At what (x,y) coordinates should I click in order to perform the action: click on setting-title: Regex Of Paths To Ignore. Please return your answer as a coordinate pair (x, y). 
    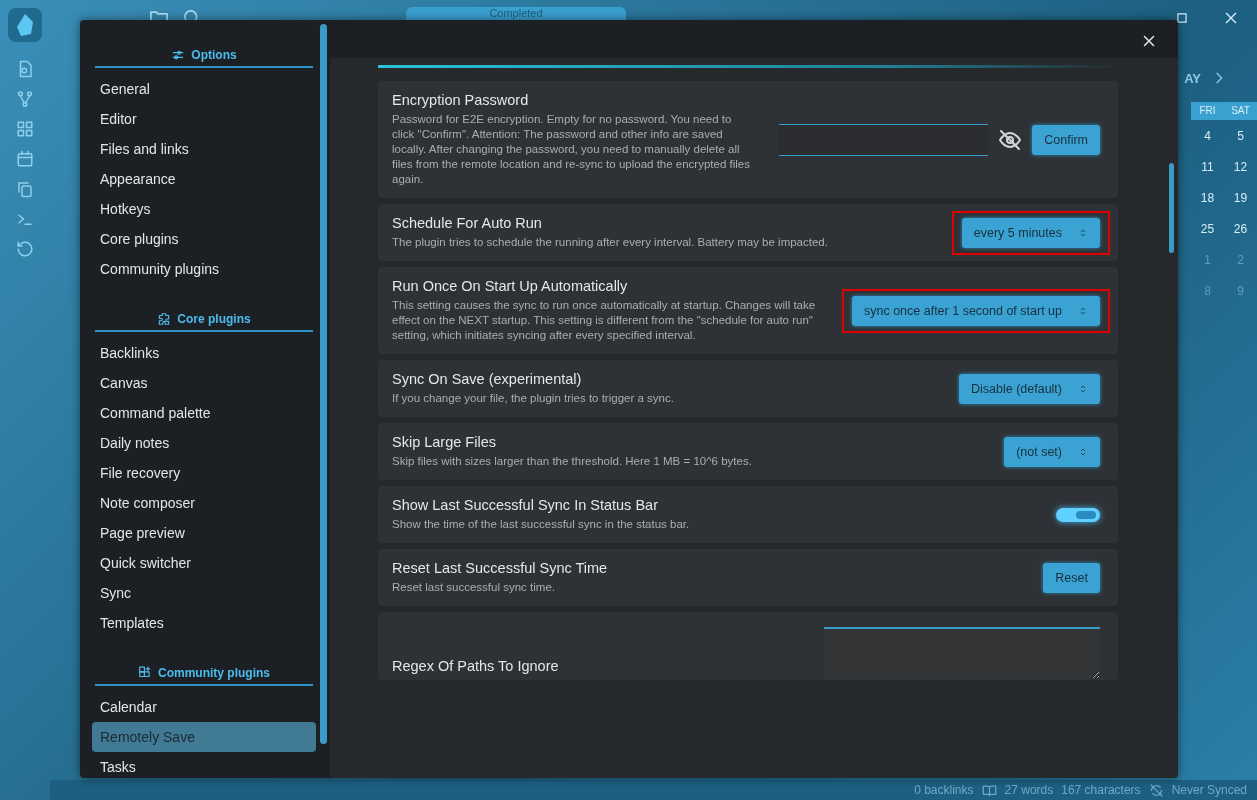
    Looking at the image, I should click on (476, 666).